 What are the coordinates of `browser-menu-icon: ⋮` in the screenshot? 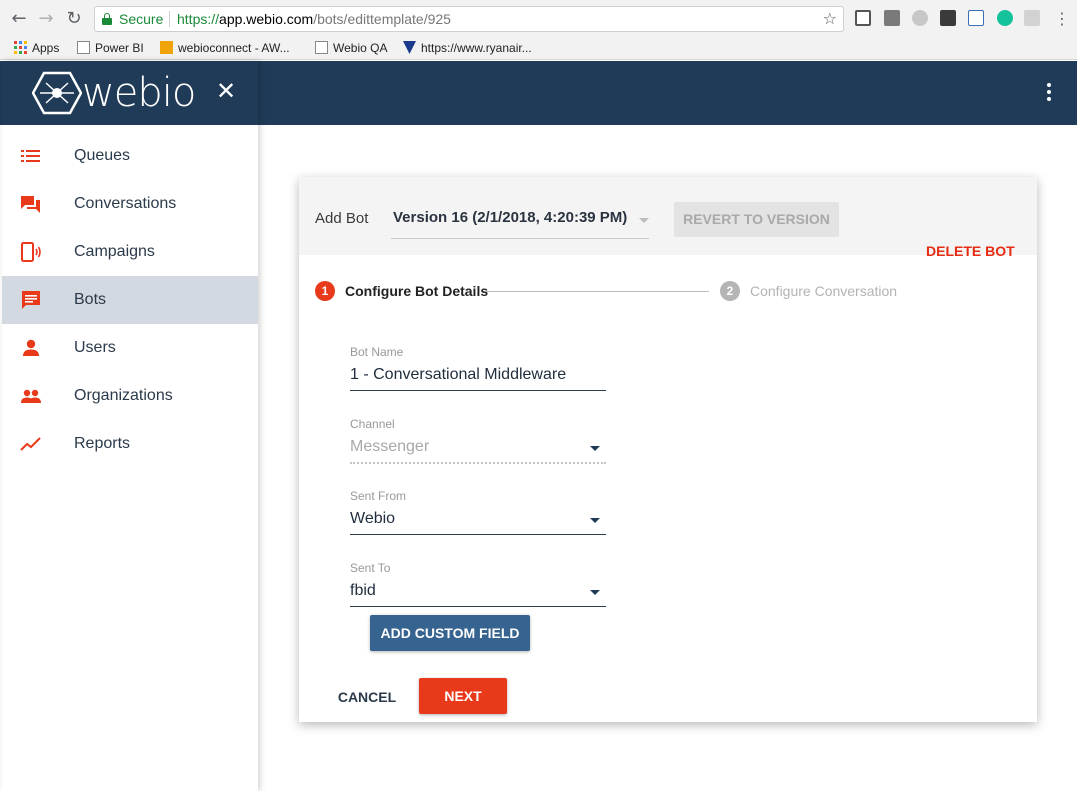 It's located at (1062, 19).